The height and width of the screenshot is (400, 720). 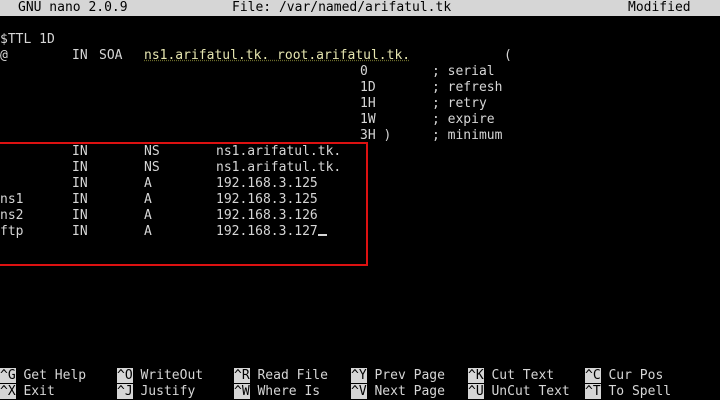 What do you see at coordinates (368, 87) in the screenshot?
I see `soa-refresh-value: 1D` at bounding box center [368, 87].